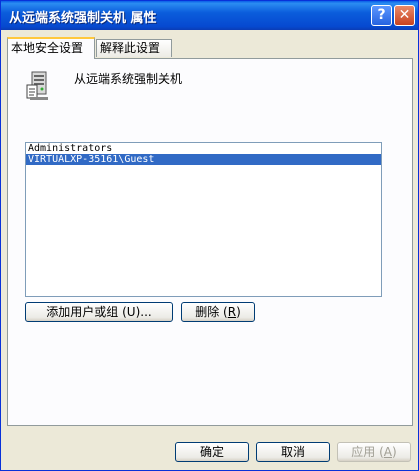 The height and width of the screenshot is (471, 419). Describe the element at coordinates (212, 452) in the screenshot. I see `ok-button: 确定` at that location.